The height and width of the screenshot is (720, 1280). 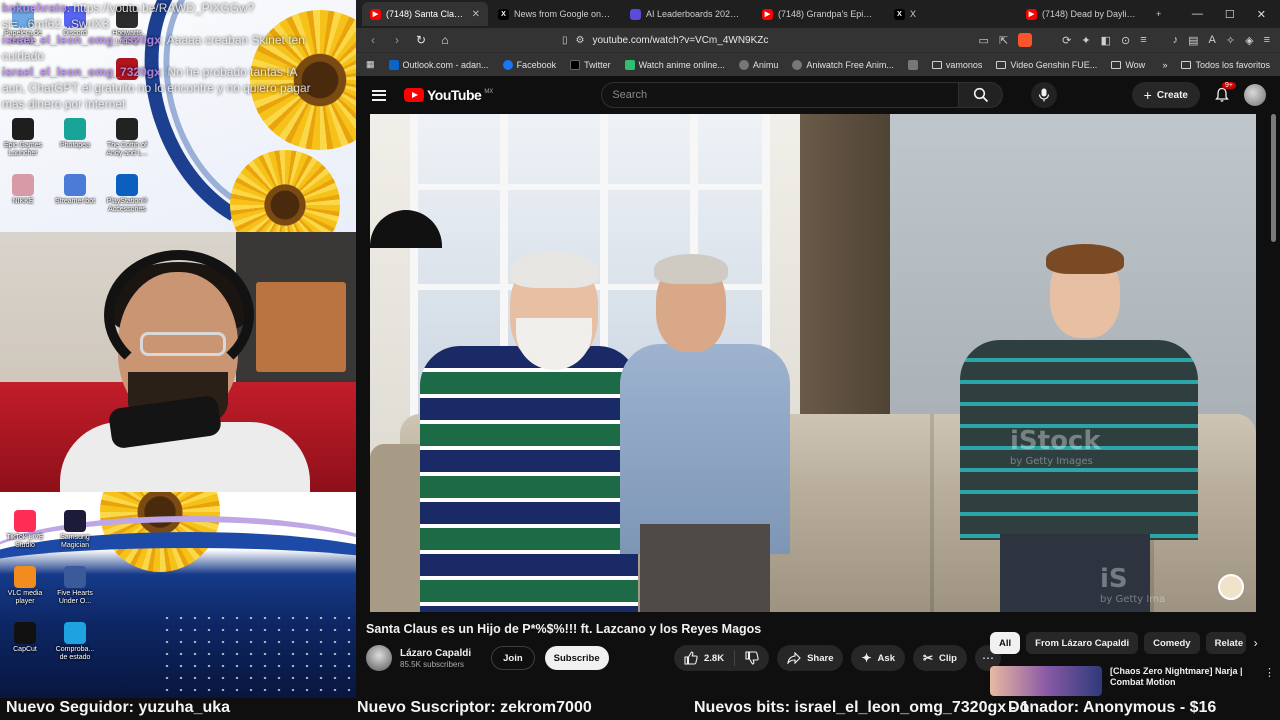 I want to click on chevron-right-icon: ›, so click(x=1256, y=643).